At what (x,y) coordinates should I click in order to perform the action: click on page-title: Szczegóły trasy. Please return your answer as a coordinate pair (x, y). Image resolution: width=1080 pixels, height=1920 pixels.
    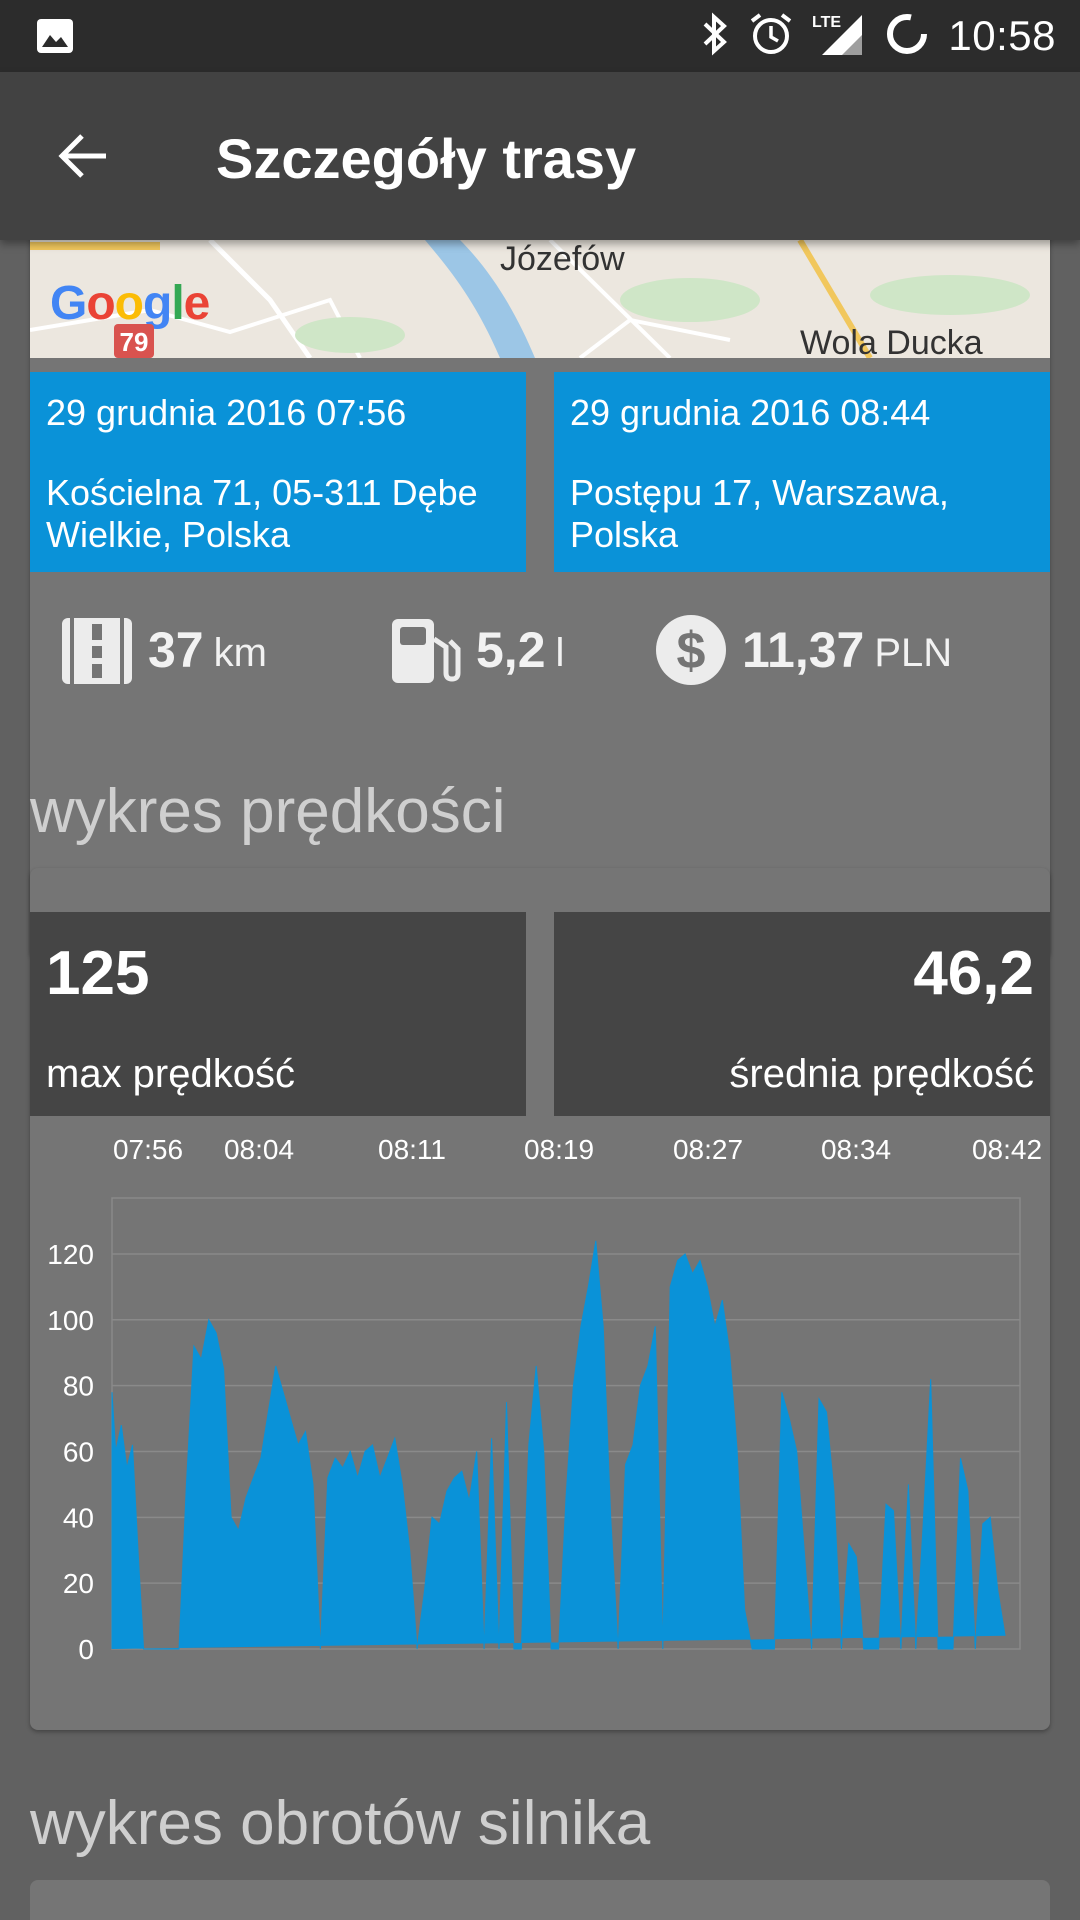
    Looking at the image, I should click on (426, 158).